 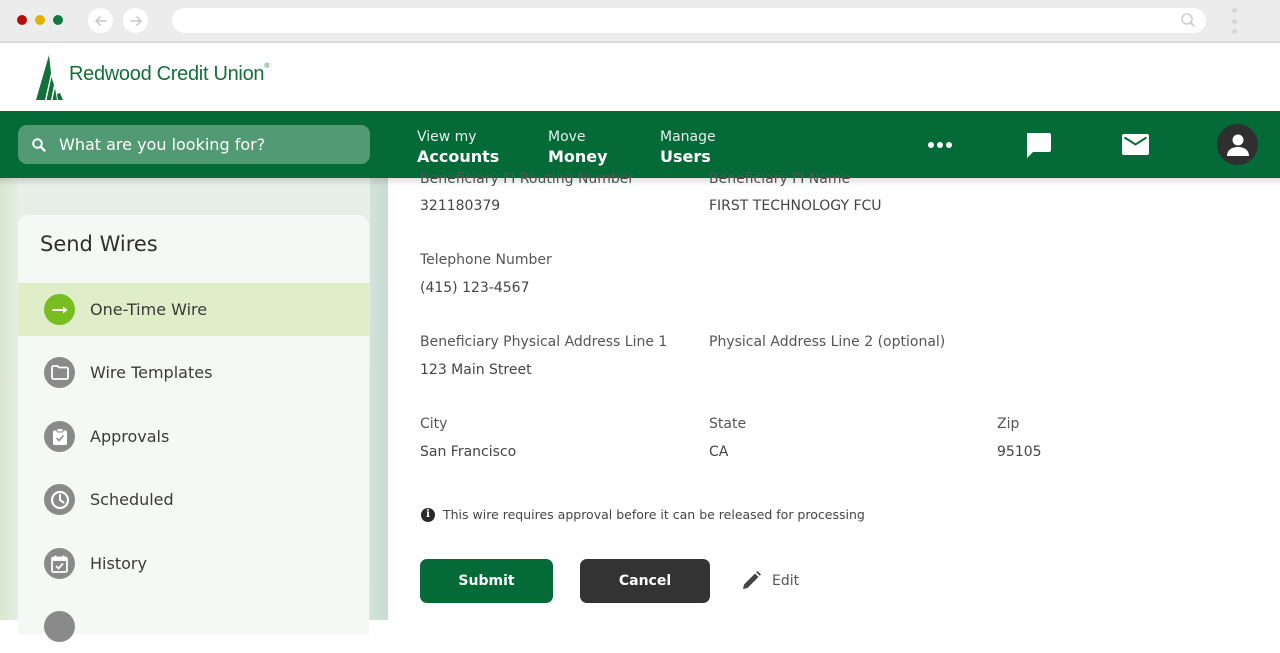 I want to click on routing-number-label: Beneficiary FI Routing Number, so click(x=527, y=179).